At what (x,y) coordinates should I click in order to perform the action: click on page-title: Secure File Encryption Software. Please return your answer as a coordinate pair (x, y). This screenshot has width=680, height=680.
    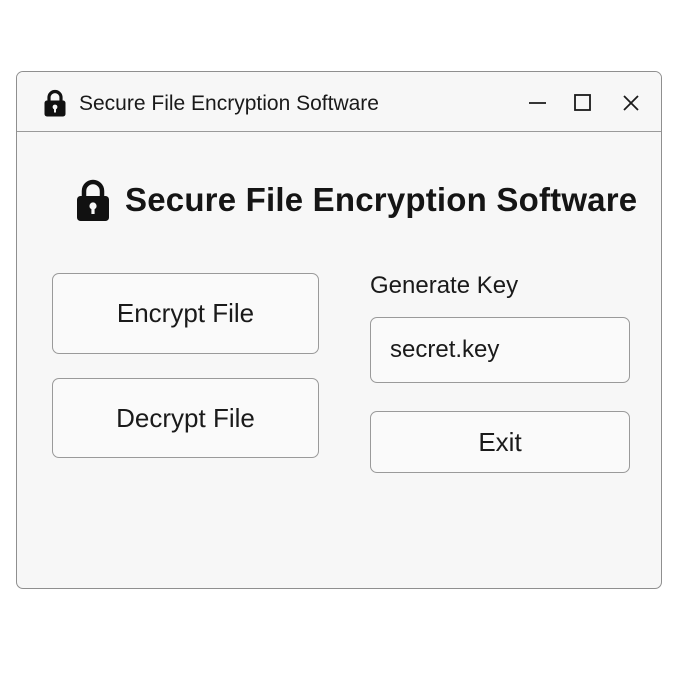
    Looking at the image, I should click on (381, 199).